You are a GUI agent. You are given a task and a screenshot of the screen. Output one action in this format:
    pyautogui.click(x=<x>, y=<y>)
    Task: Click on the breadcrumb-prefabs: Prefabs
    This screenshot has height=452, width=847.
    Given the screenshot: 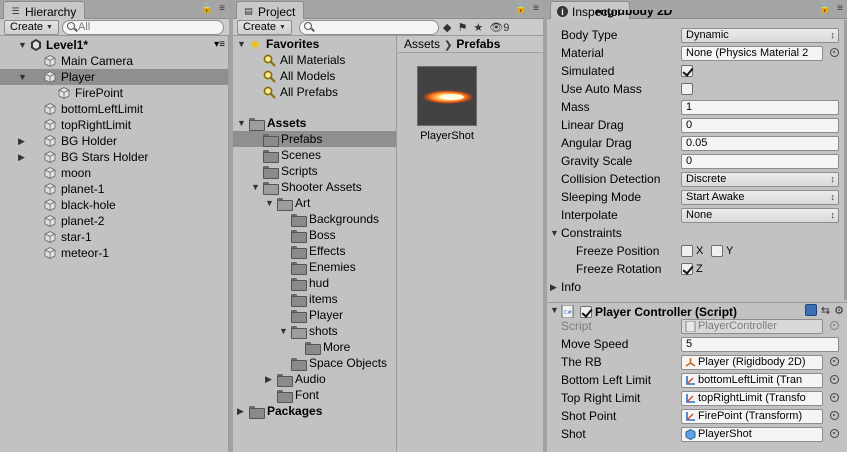 What is the action you would take?
    pyautogui.click(x=478, y=44)
    